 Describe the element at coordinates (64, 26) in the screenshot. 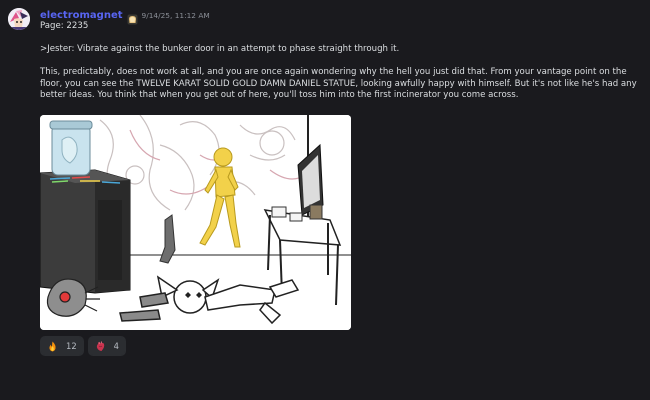

I see `page-number-text: Page: 2235` at that location.